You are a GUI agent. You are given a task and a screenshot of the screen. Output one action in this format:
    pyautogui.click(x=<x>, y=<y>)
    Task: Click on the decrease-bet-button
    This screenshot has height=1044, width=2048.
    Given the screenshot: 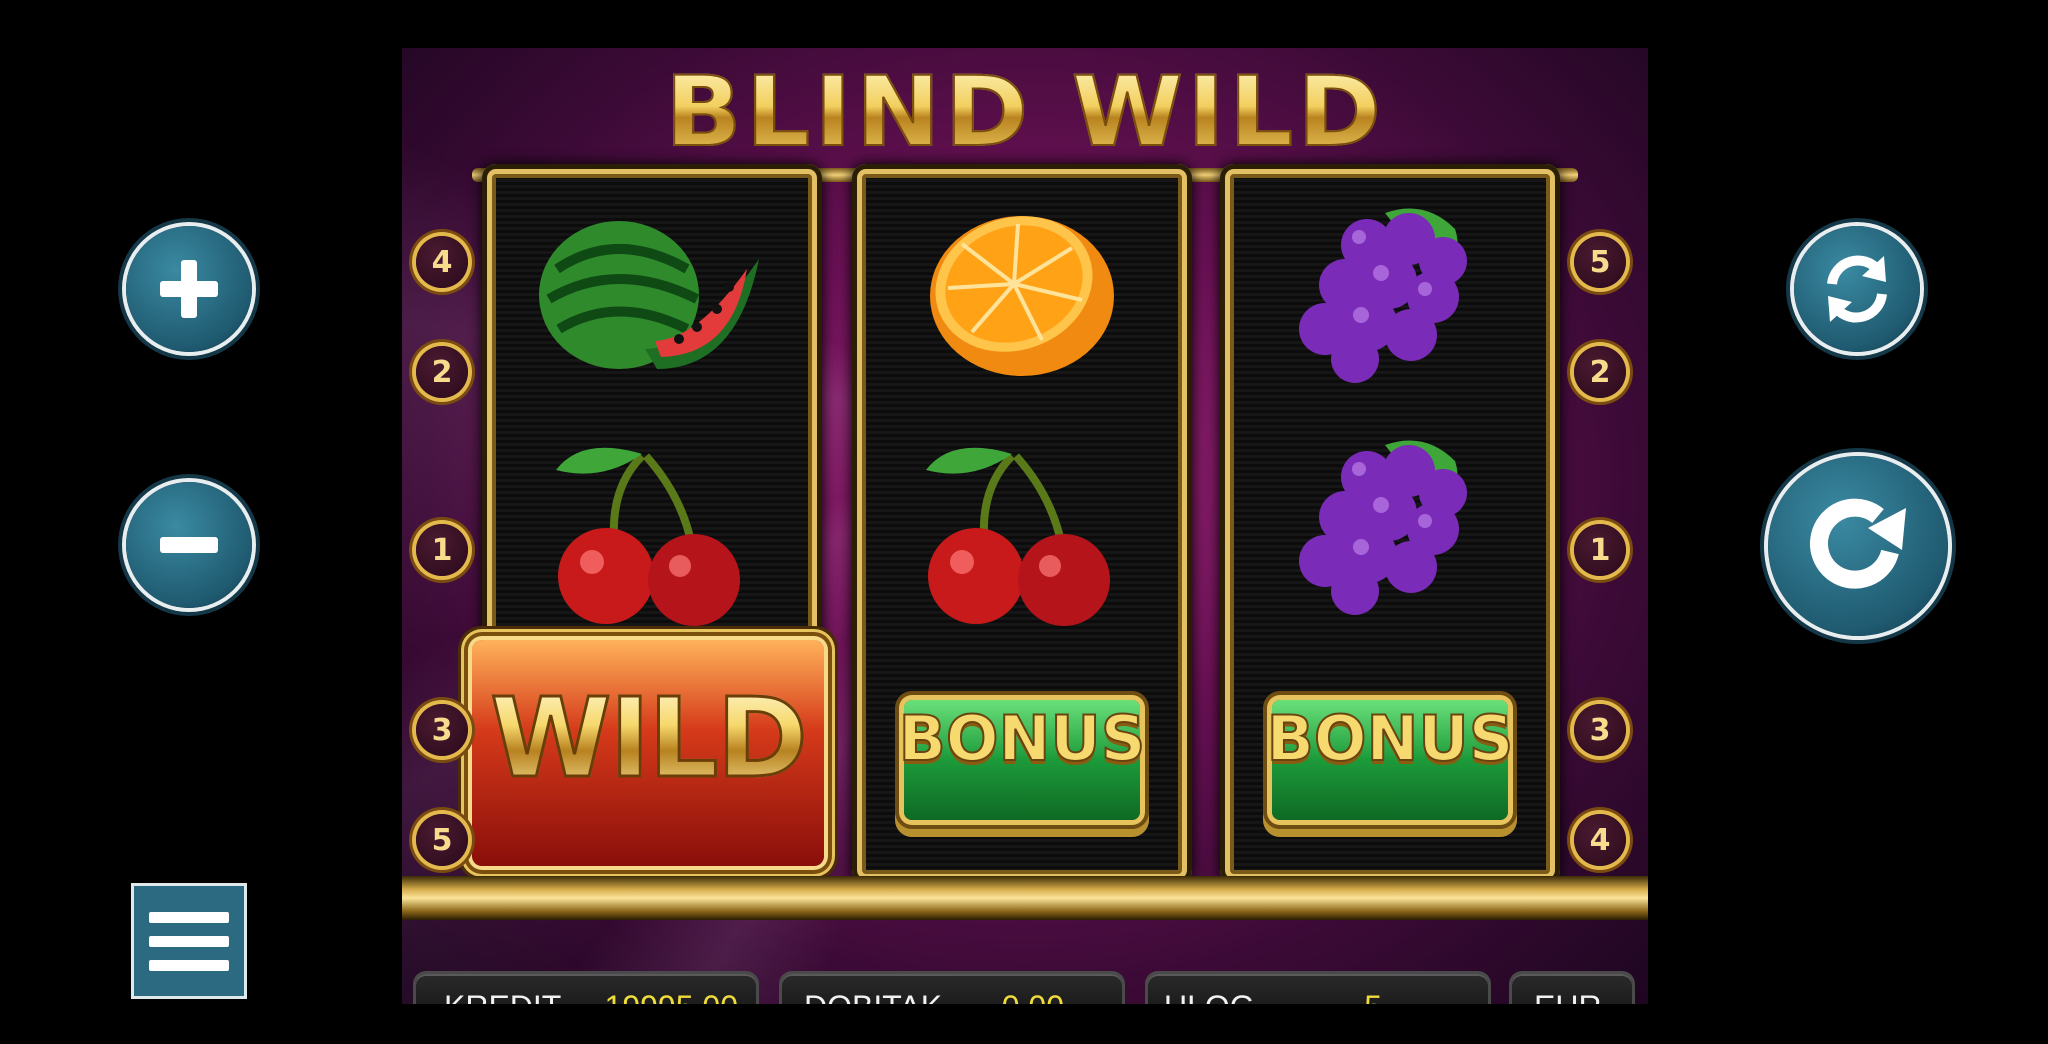 What is the action you would take?
    pyautogui.click(x=189, y=545)
    